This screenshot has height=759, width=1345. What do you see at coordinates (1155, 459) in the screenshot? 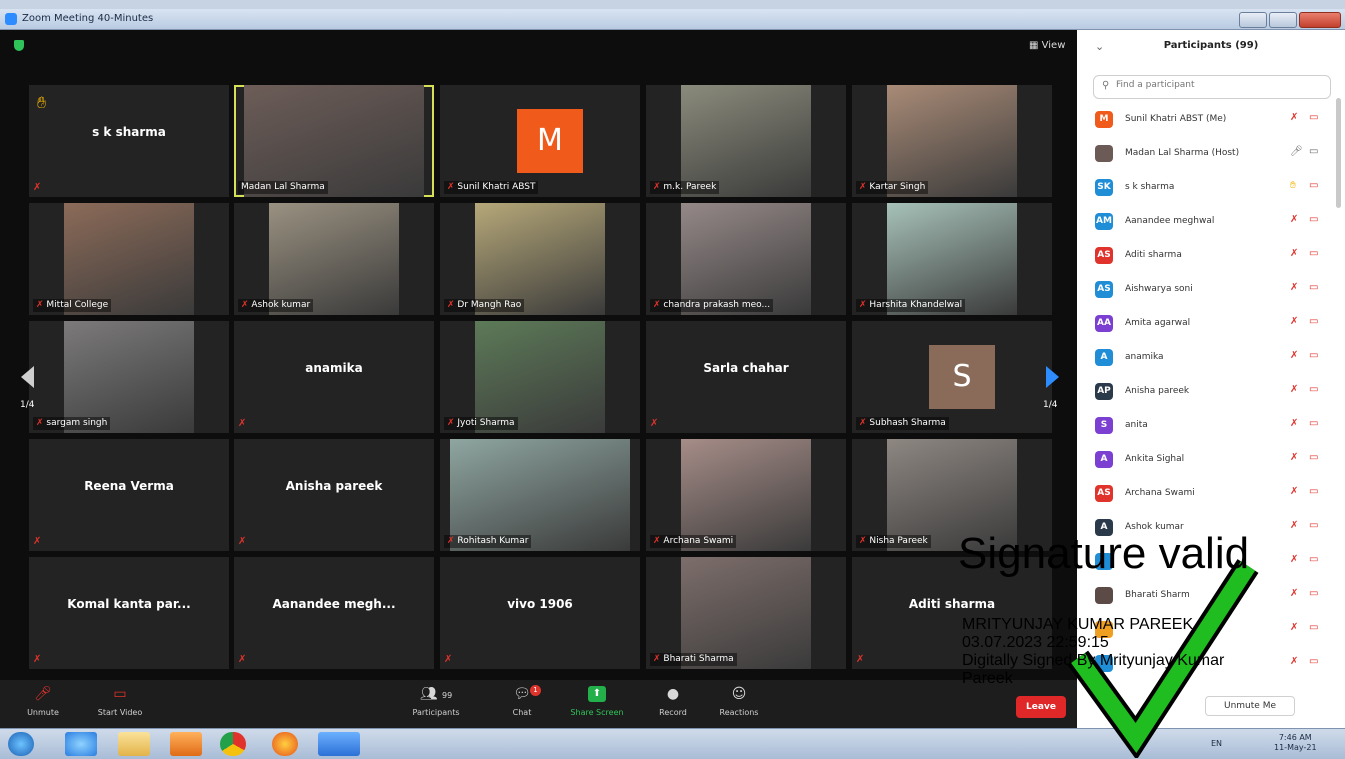
I see `participant-name: Ankita Sighal` at bounding box center [1155, 459].